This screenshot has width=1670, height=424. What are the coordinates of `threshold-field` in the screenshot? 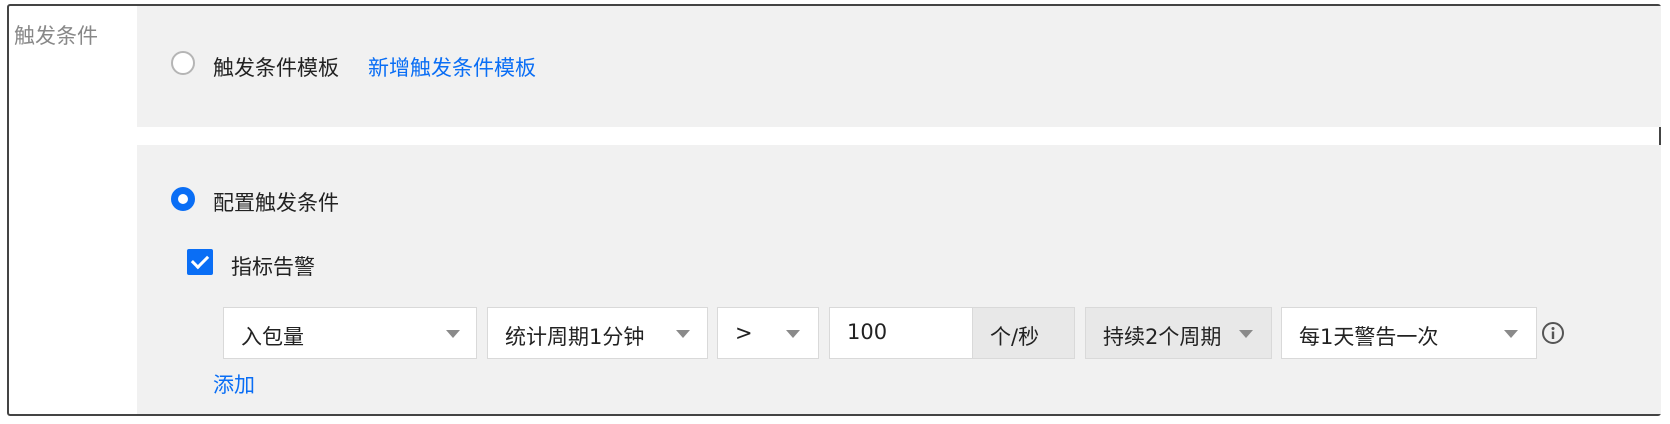 It's located at (901, 333).